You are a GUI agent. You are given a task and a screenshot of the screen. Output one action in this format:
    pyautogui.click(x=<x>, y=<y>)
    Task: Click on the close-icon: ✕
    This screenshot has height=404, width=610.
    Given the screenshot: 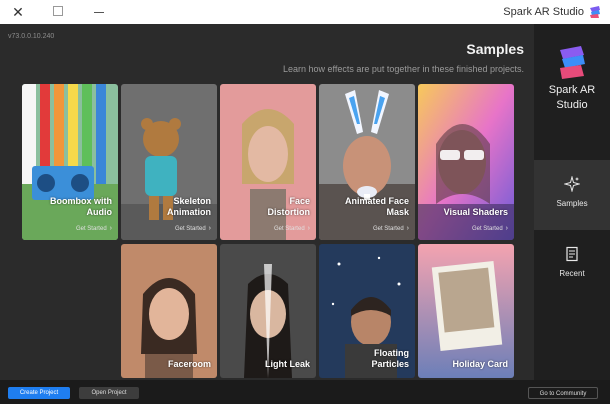 What is the action you would take?
    pyautogui.click(x=18, y=12)
    